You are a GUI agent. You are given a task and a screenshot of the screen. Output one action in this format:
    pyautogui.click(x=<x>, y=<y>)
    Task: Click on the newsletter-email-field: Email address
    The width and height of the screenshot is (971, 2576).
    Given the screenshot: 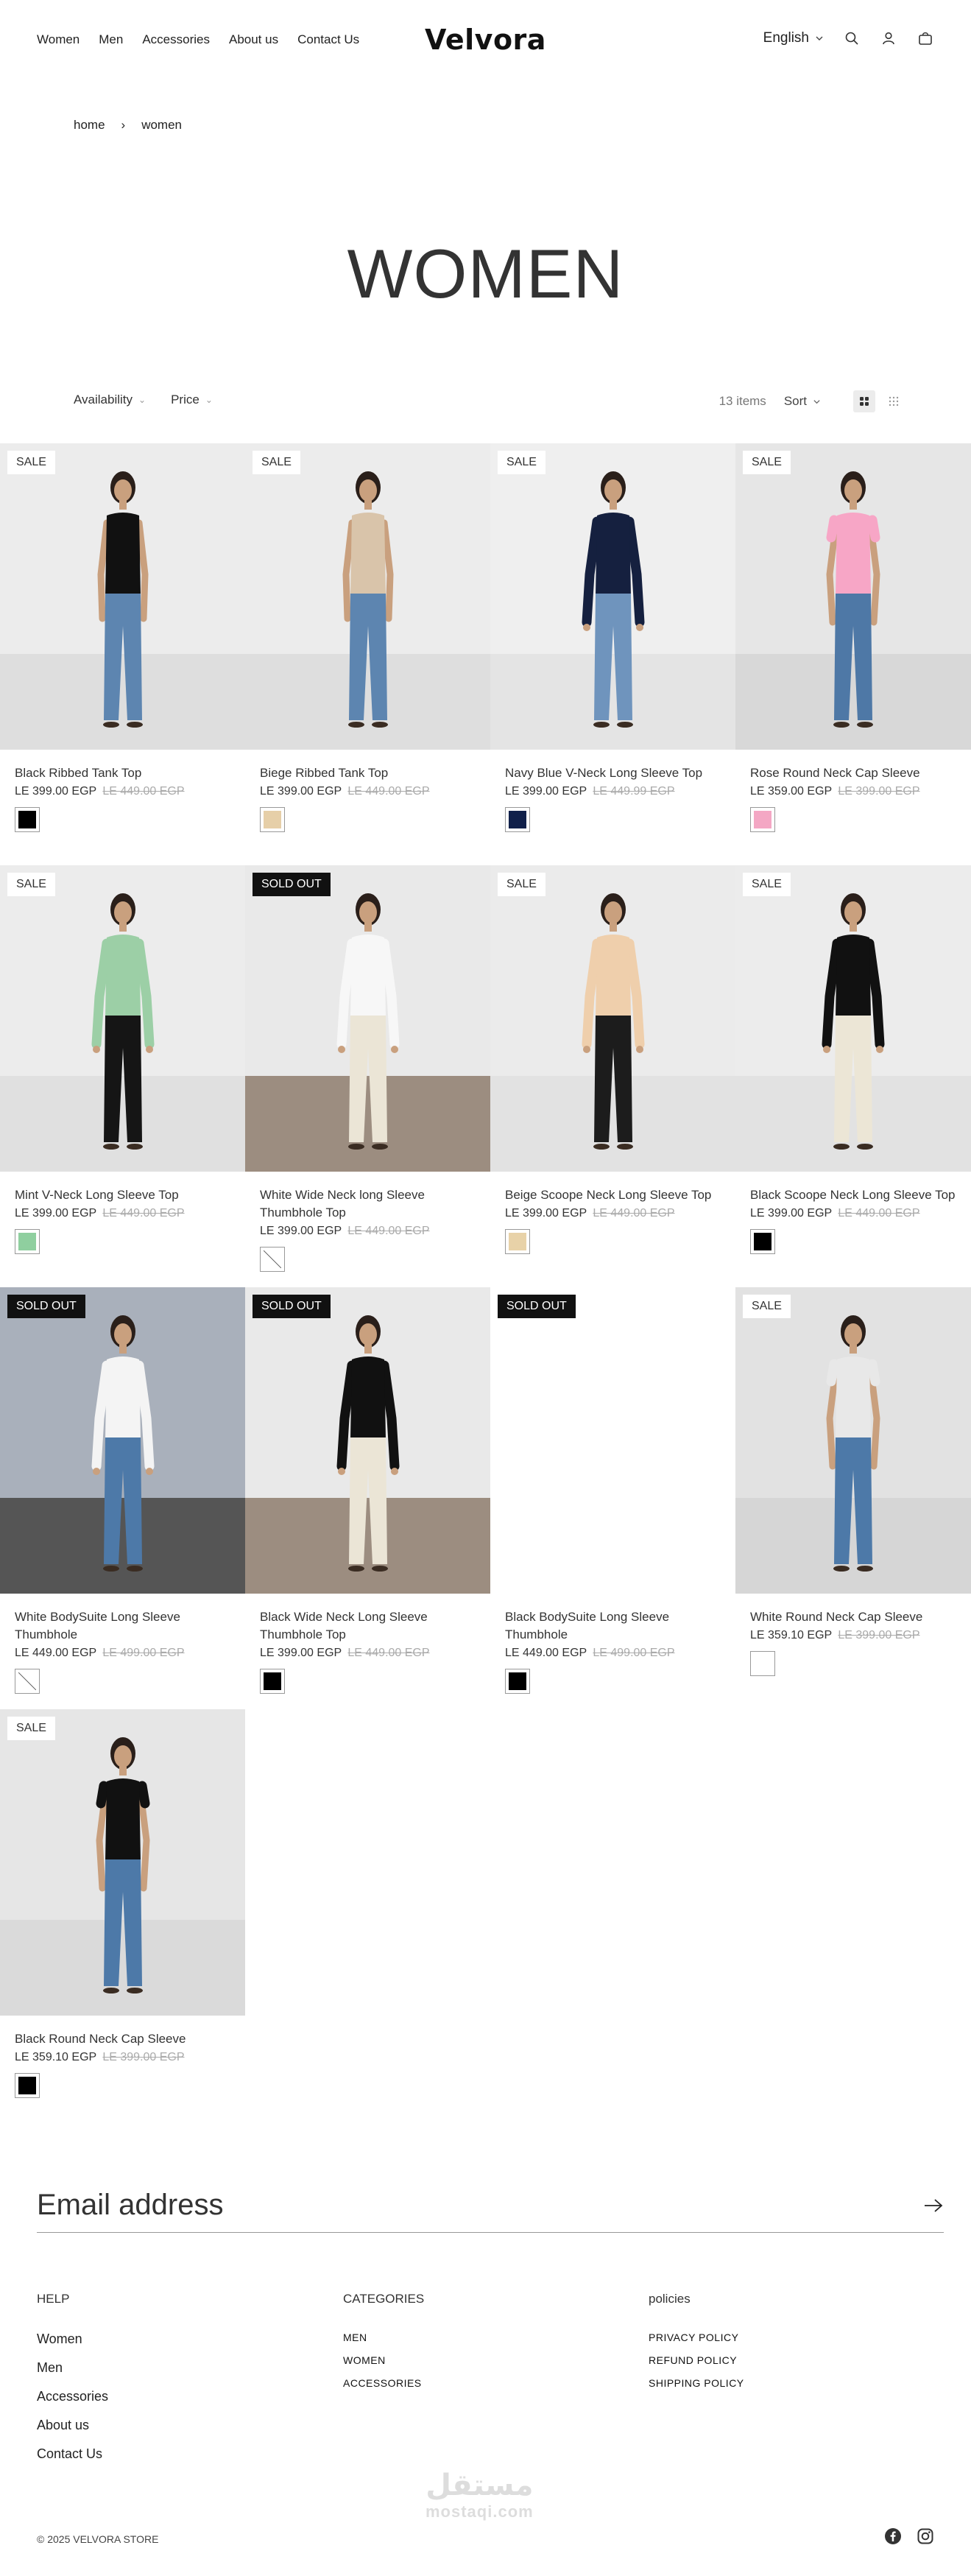 What is the action you would take?
    pyautogui.click(x=490, y=2211)
    